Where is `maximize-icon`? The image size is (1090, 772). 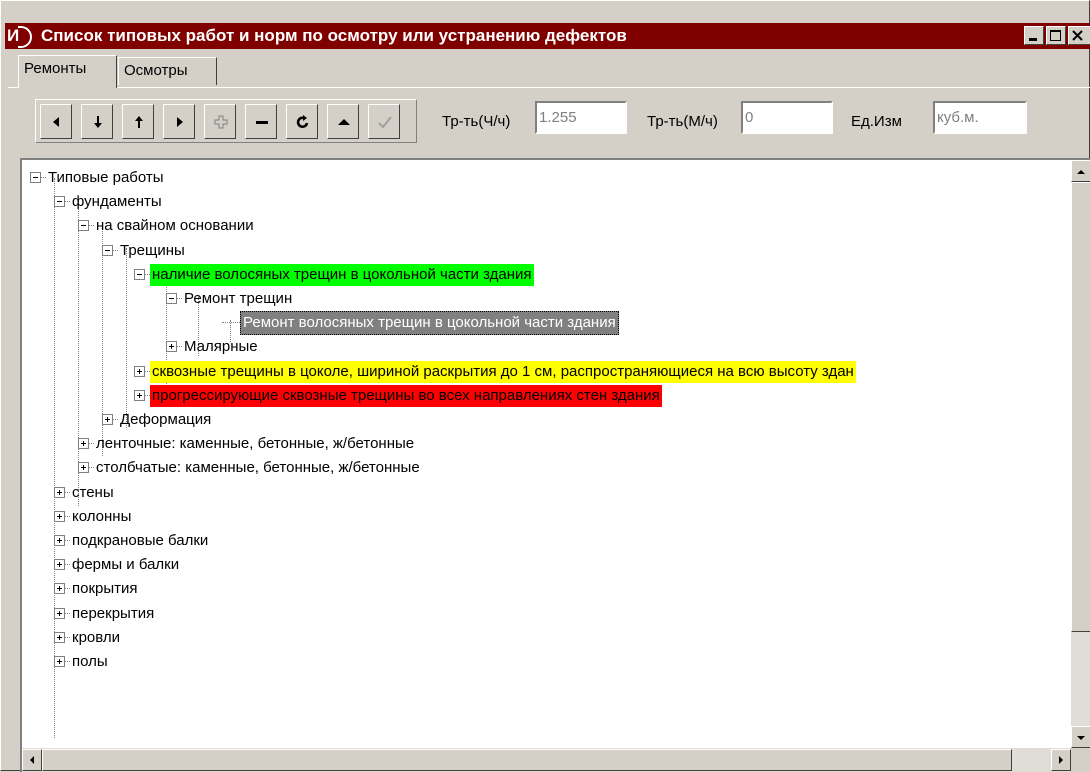 maximize-icon is located at coordinates (1055, 35).